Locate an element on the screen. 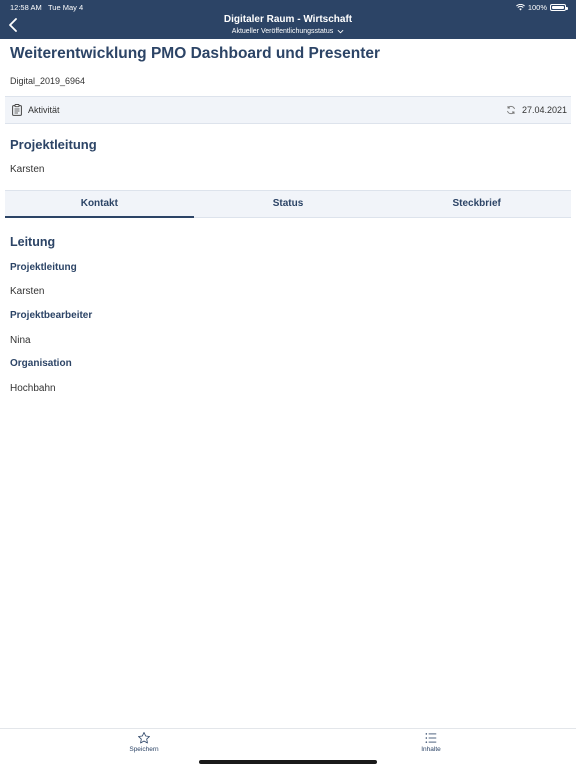  field-value-projektleitung: Karsten is located at coordinates (27, 291).